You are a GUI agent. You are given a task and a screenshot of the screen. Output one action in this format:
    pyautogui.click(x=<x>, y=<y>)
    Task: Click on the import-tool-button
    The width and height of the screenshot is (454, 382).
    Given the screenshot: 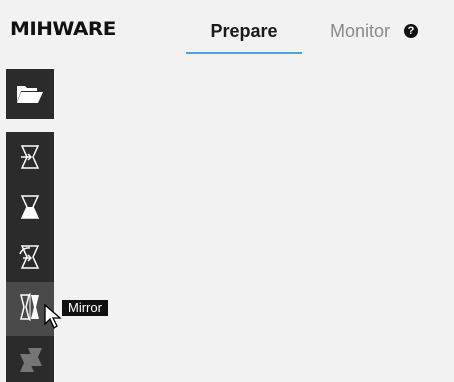 What is the action you would take?
    pyautogui.click(x=30, y=156)
    